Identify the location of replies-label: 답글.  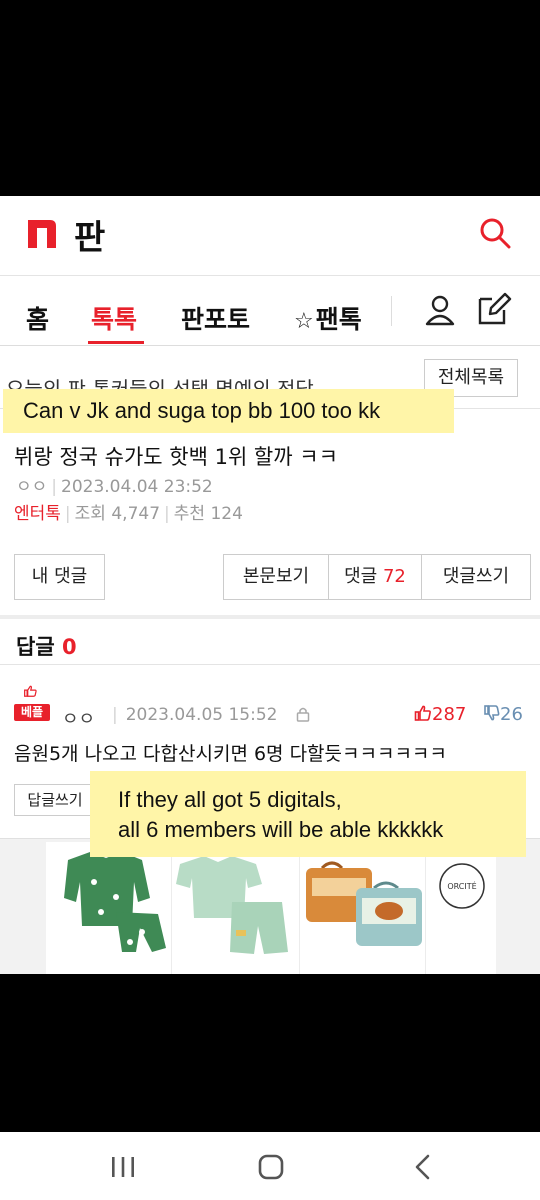
(35, 647).